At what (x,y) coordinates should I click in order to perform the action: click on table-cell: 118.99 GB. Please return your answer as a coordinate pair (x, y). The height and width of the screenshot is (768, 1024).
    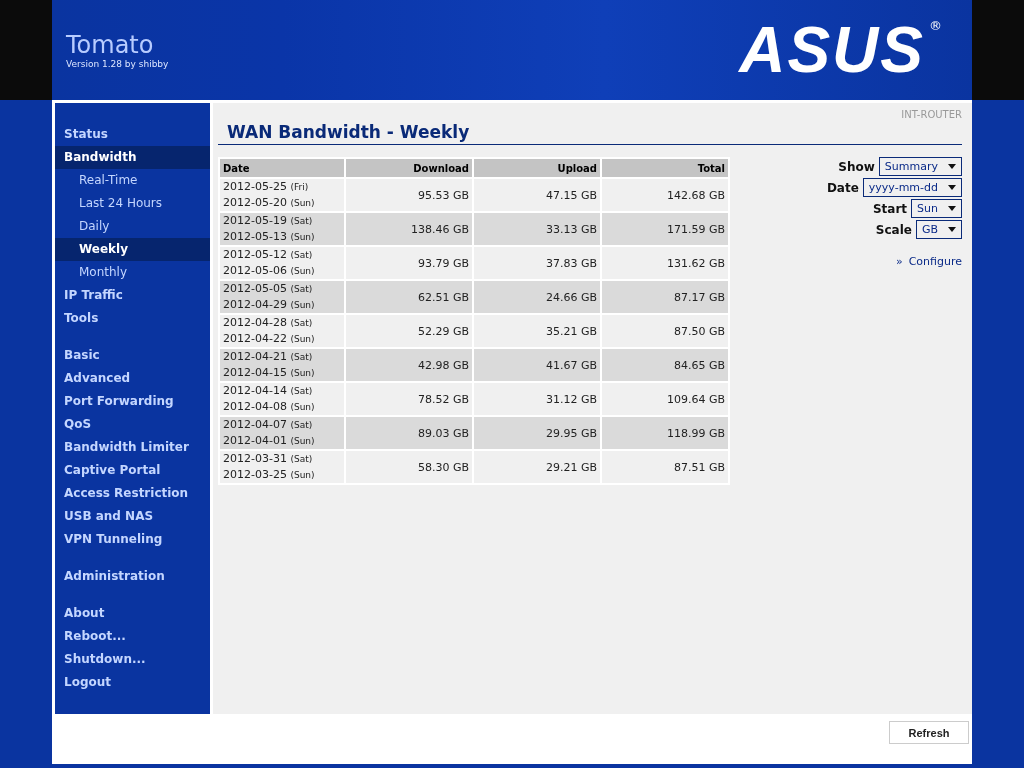
    Looking at the image, I should click on (665, 433).